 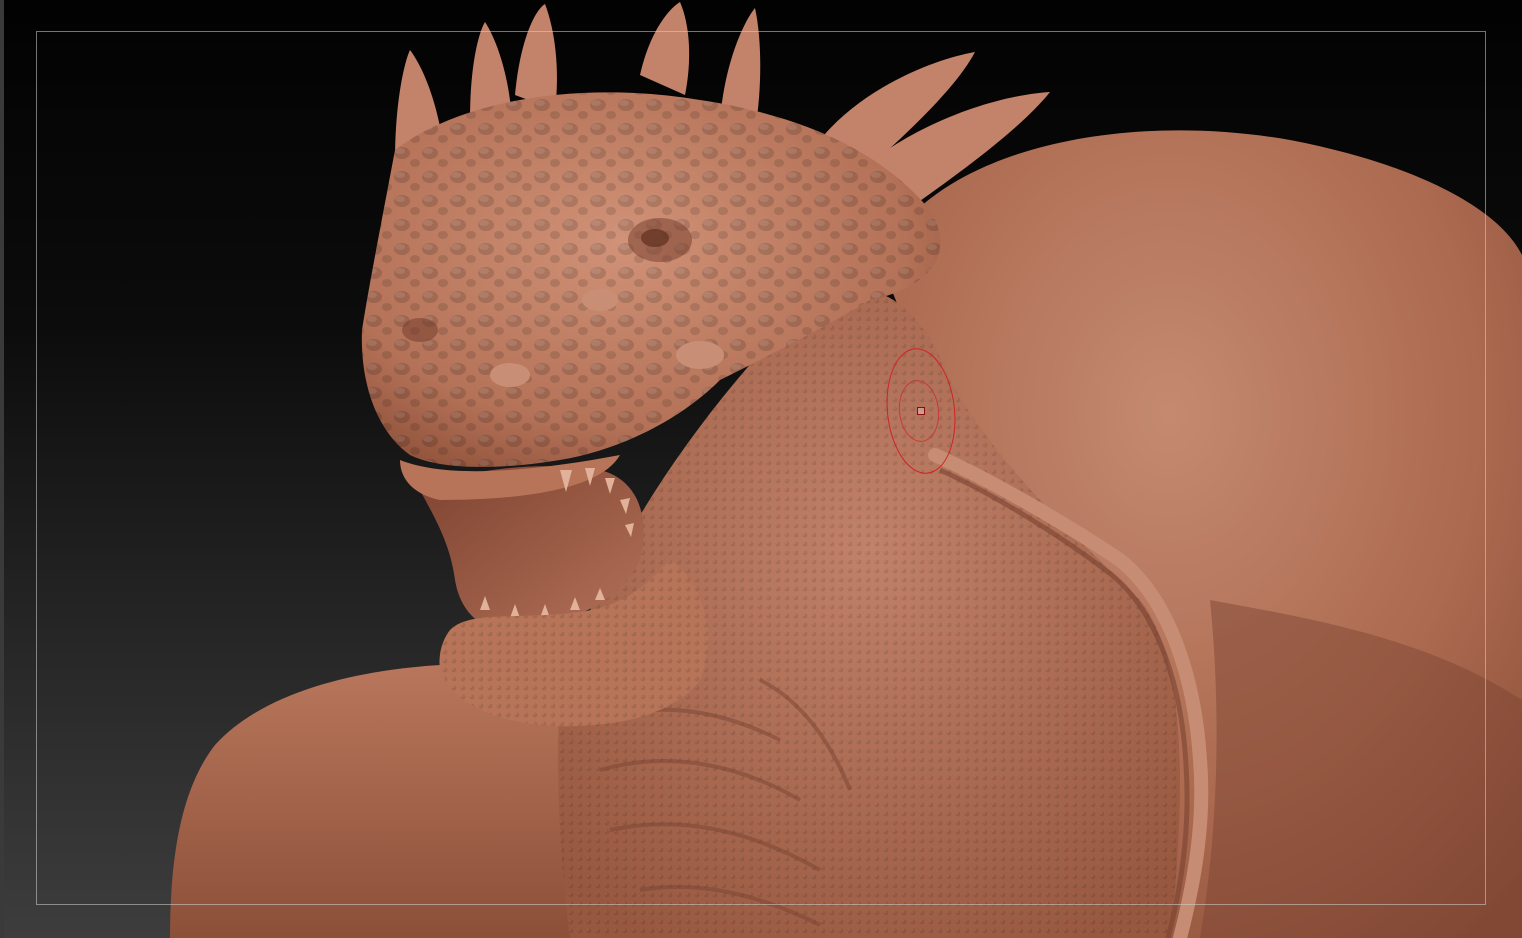 What do you see at coordinates (655, 238) in the screenshot?
I see `eye` at bounding box center [655, 238].